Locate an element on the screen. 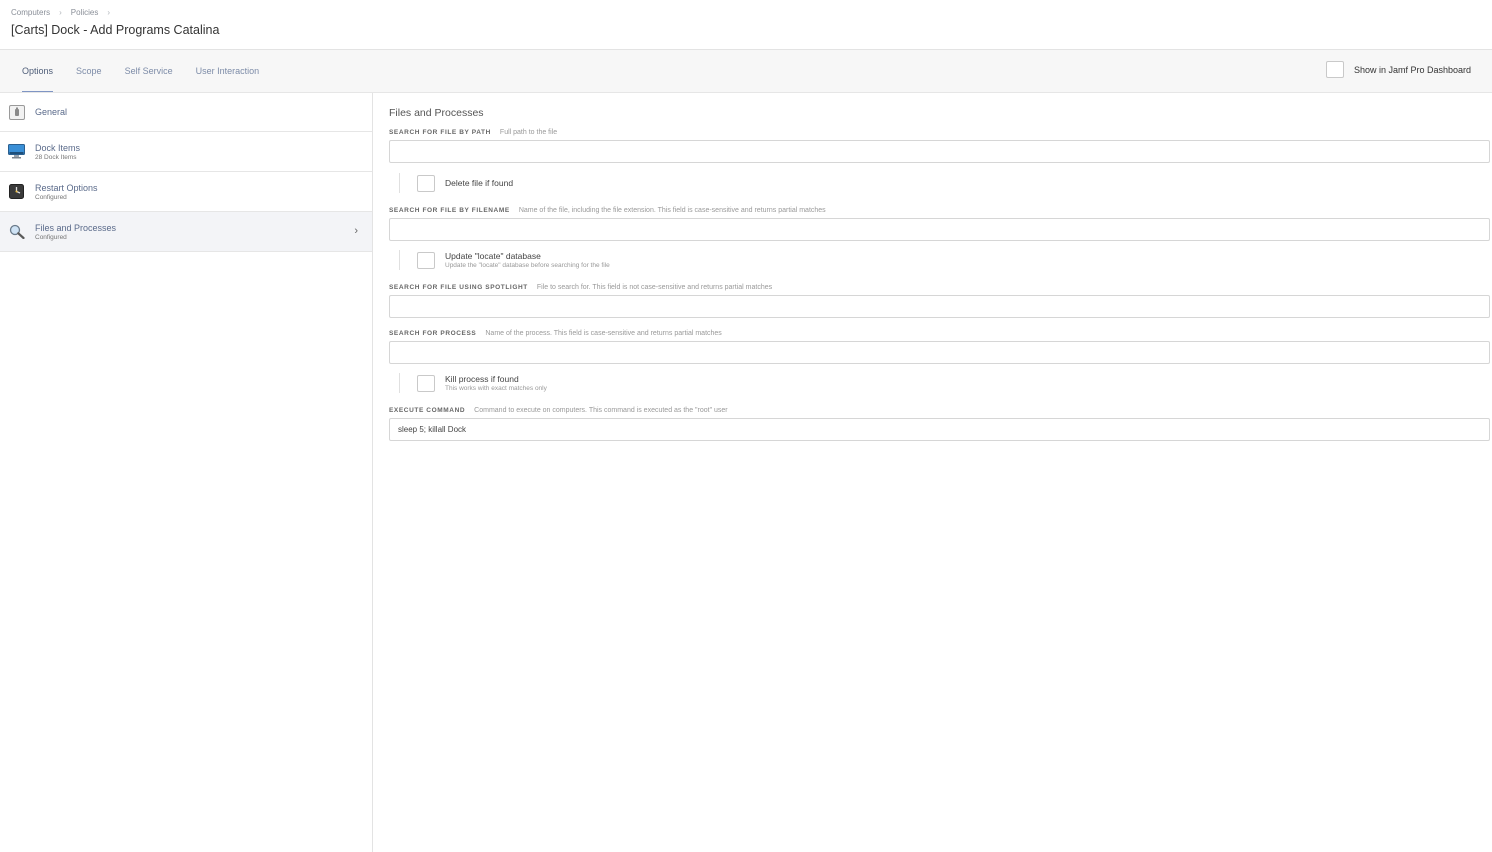 The width and height of the screenshot is (1492, 852). kill-process-label: Kill process if found is located at coordinates (482, 379).